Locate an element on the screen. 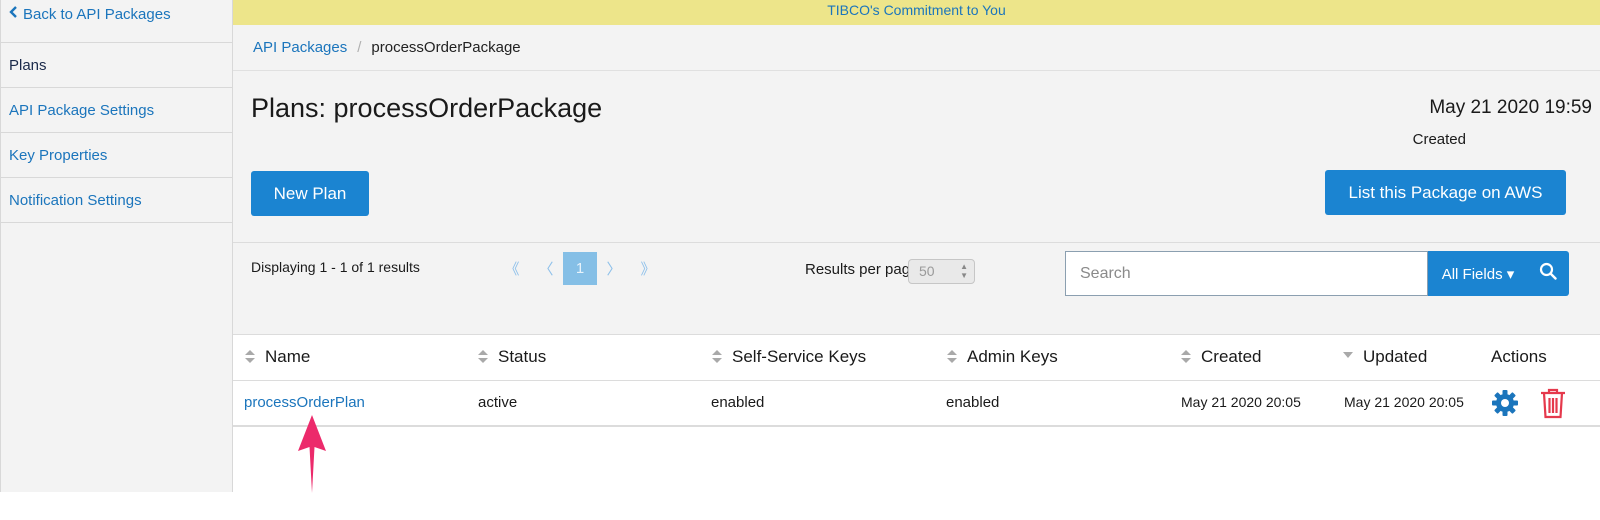  search-input: Search is located at coordinates (1246, 273).